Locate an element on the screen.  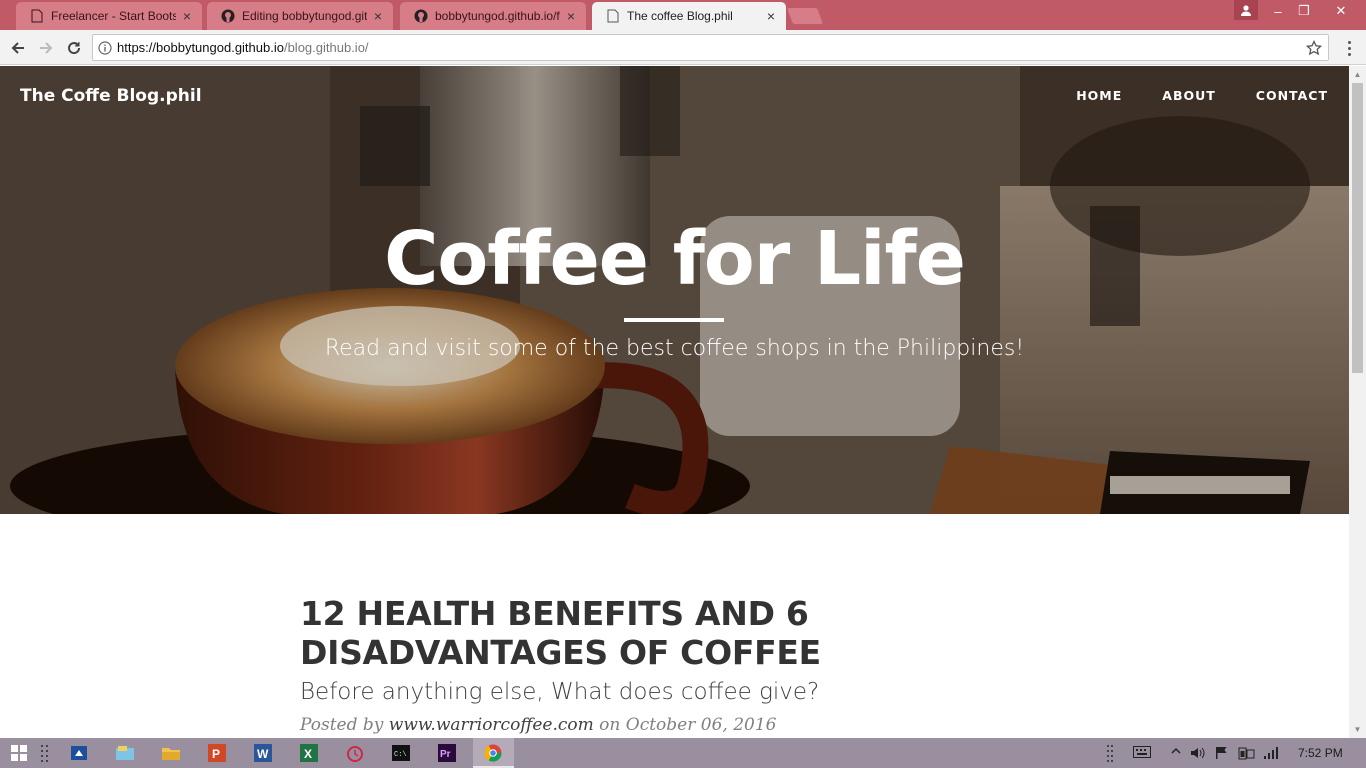
svg-text: X is located at coordinates (308, 754).